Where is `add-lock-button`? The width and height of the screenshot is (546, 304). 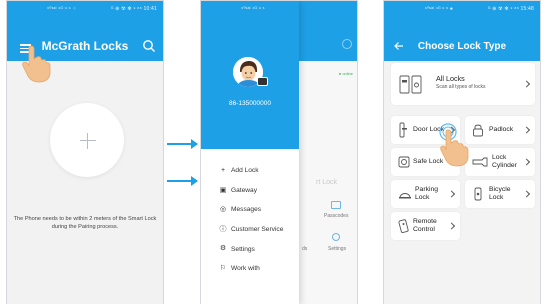
add-lock-button is located at coordinates (87, 140).